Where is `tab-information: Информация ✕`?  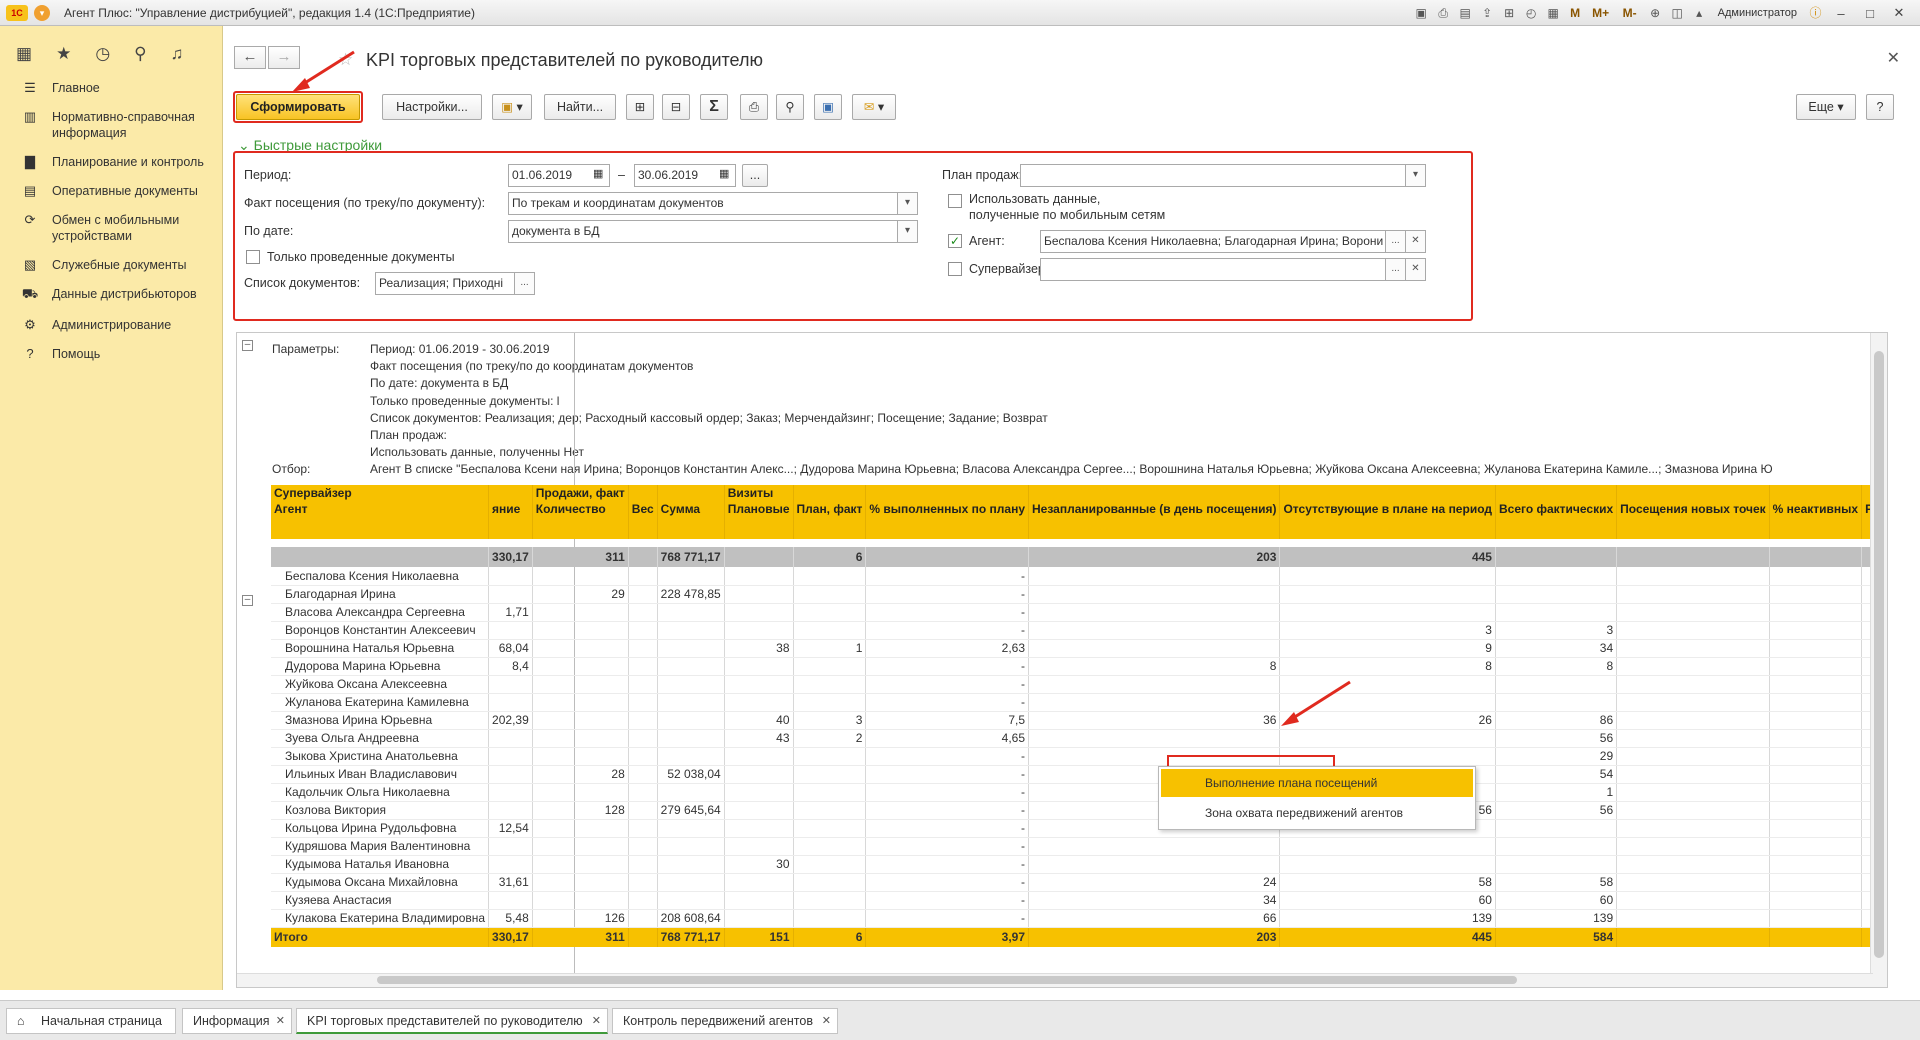
tab-information: Информация ✕ is located at coordinates (237, 1021).